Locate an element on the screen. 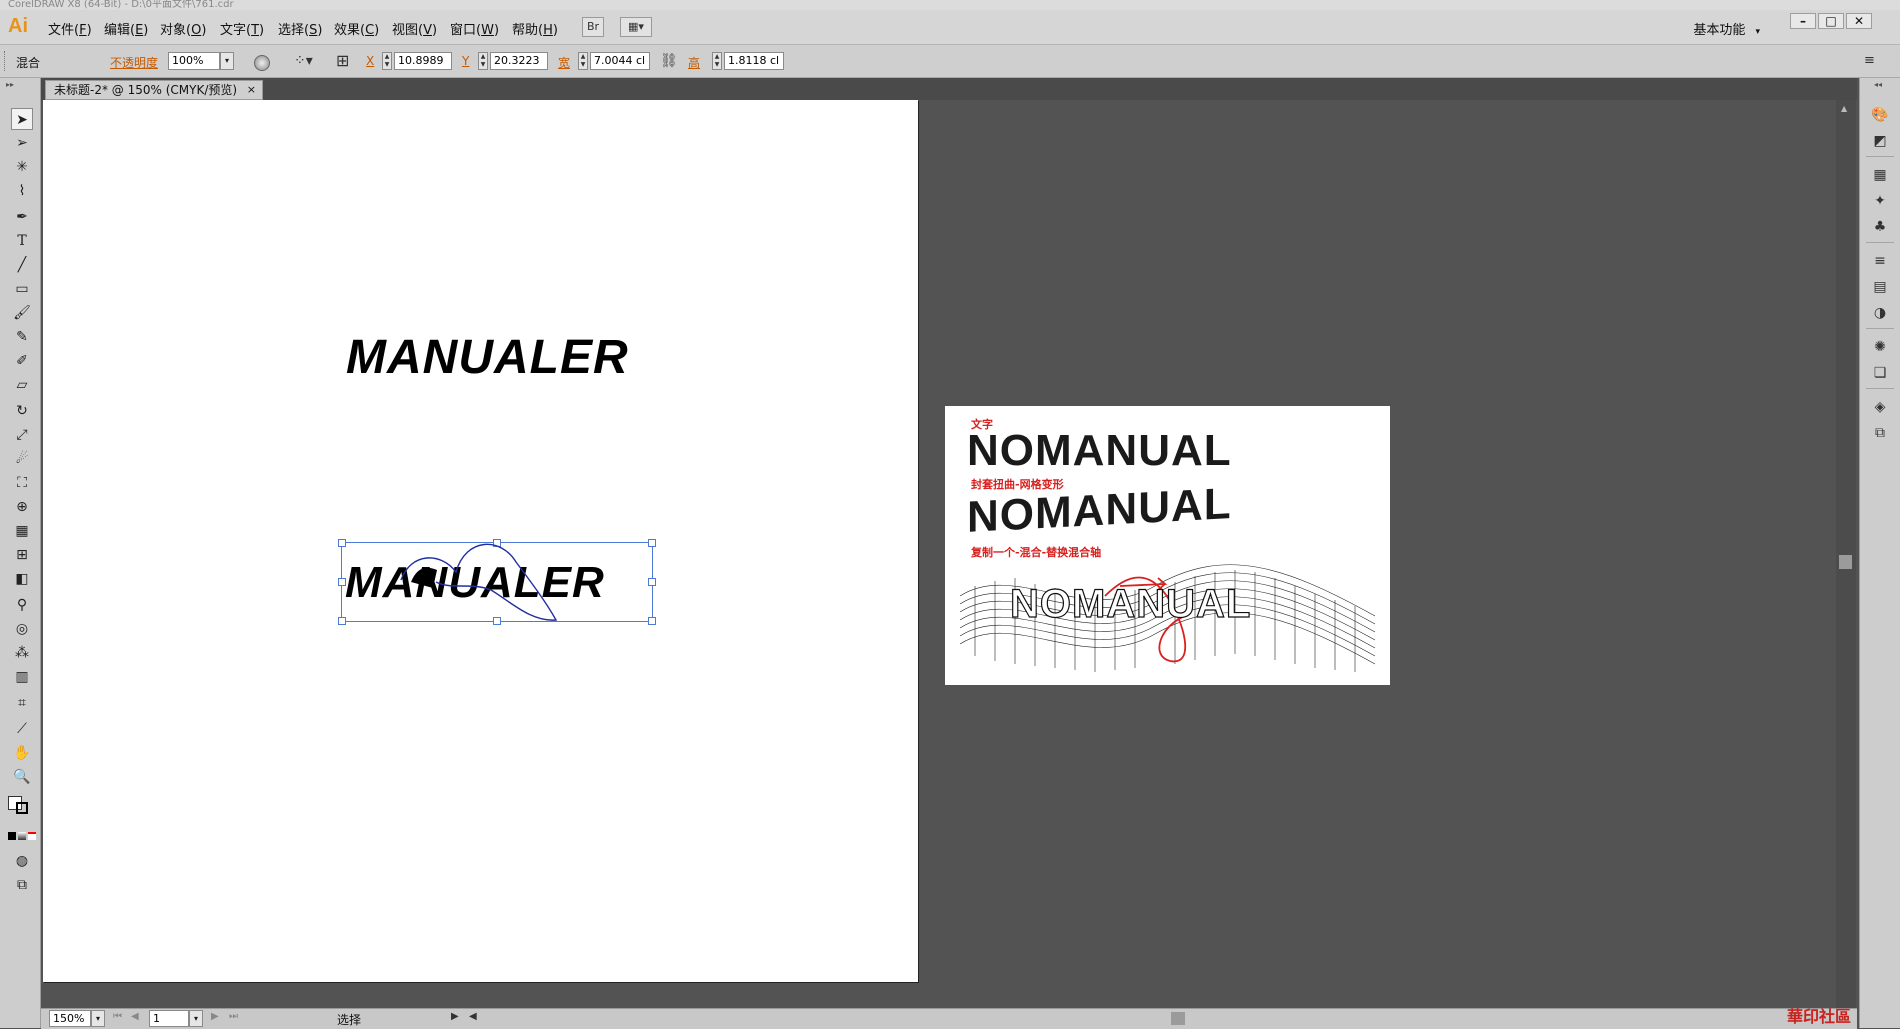  bridge-icon: Br is located at coordinates (593, 27).